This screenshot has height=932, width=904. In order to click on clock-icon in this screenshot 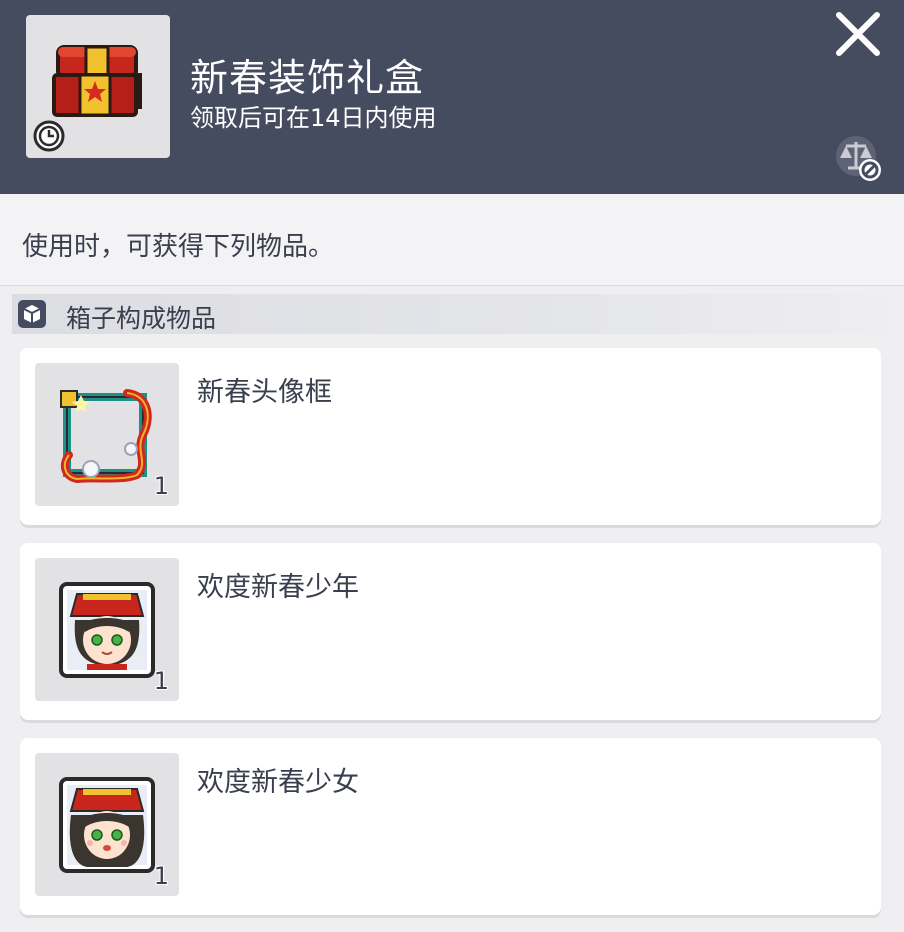, I will do `click(49, 136)`.